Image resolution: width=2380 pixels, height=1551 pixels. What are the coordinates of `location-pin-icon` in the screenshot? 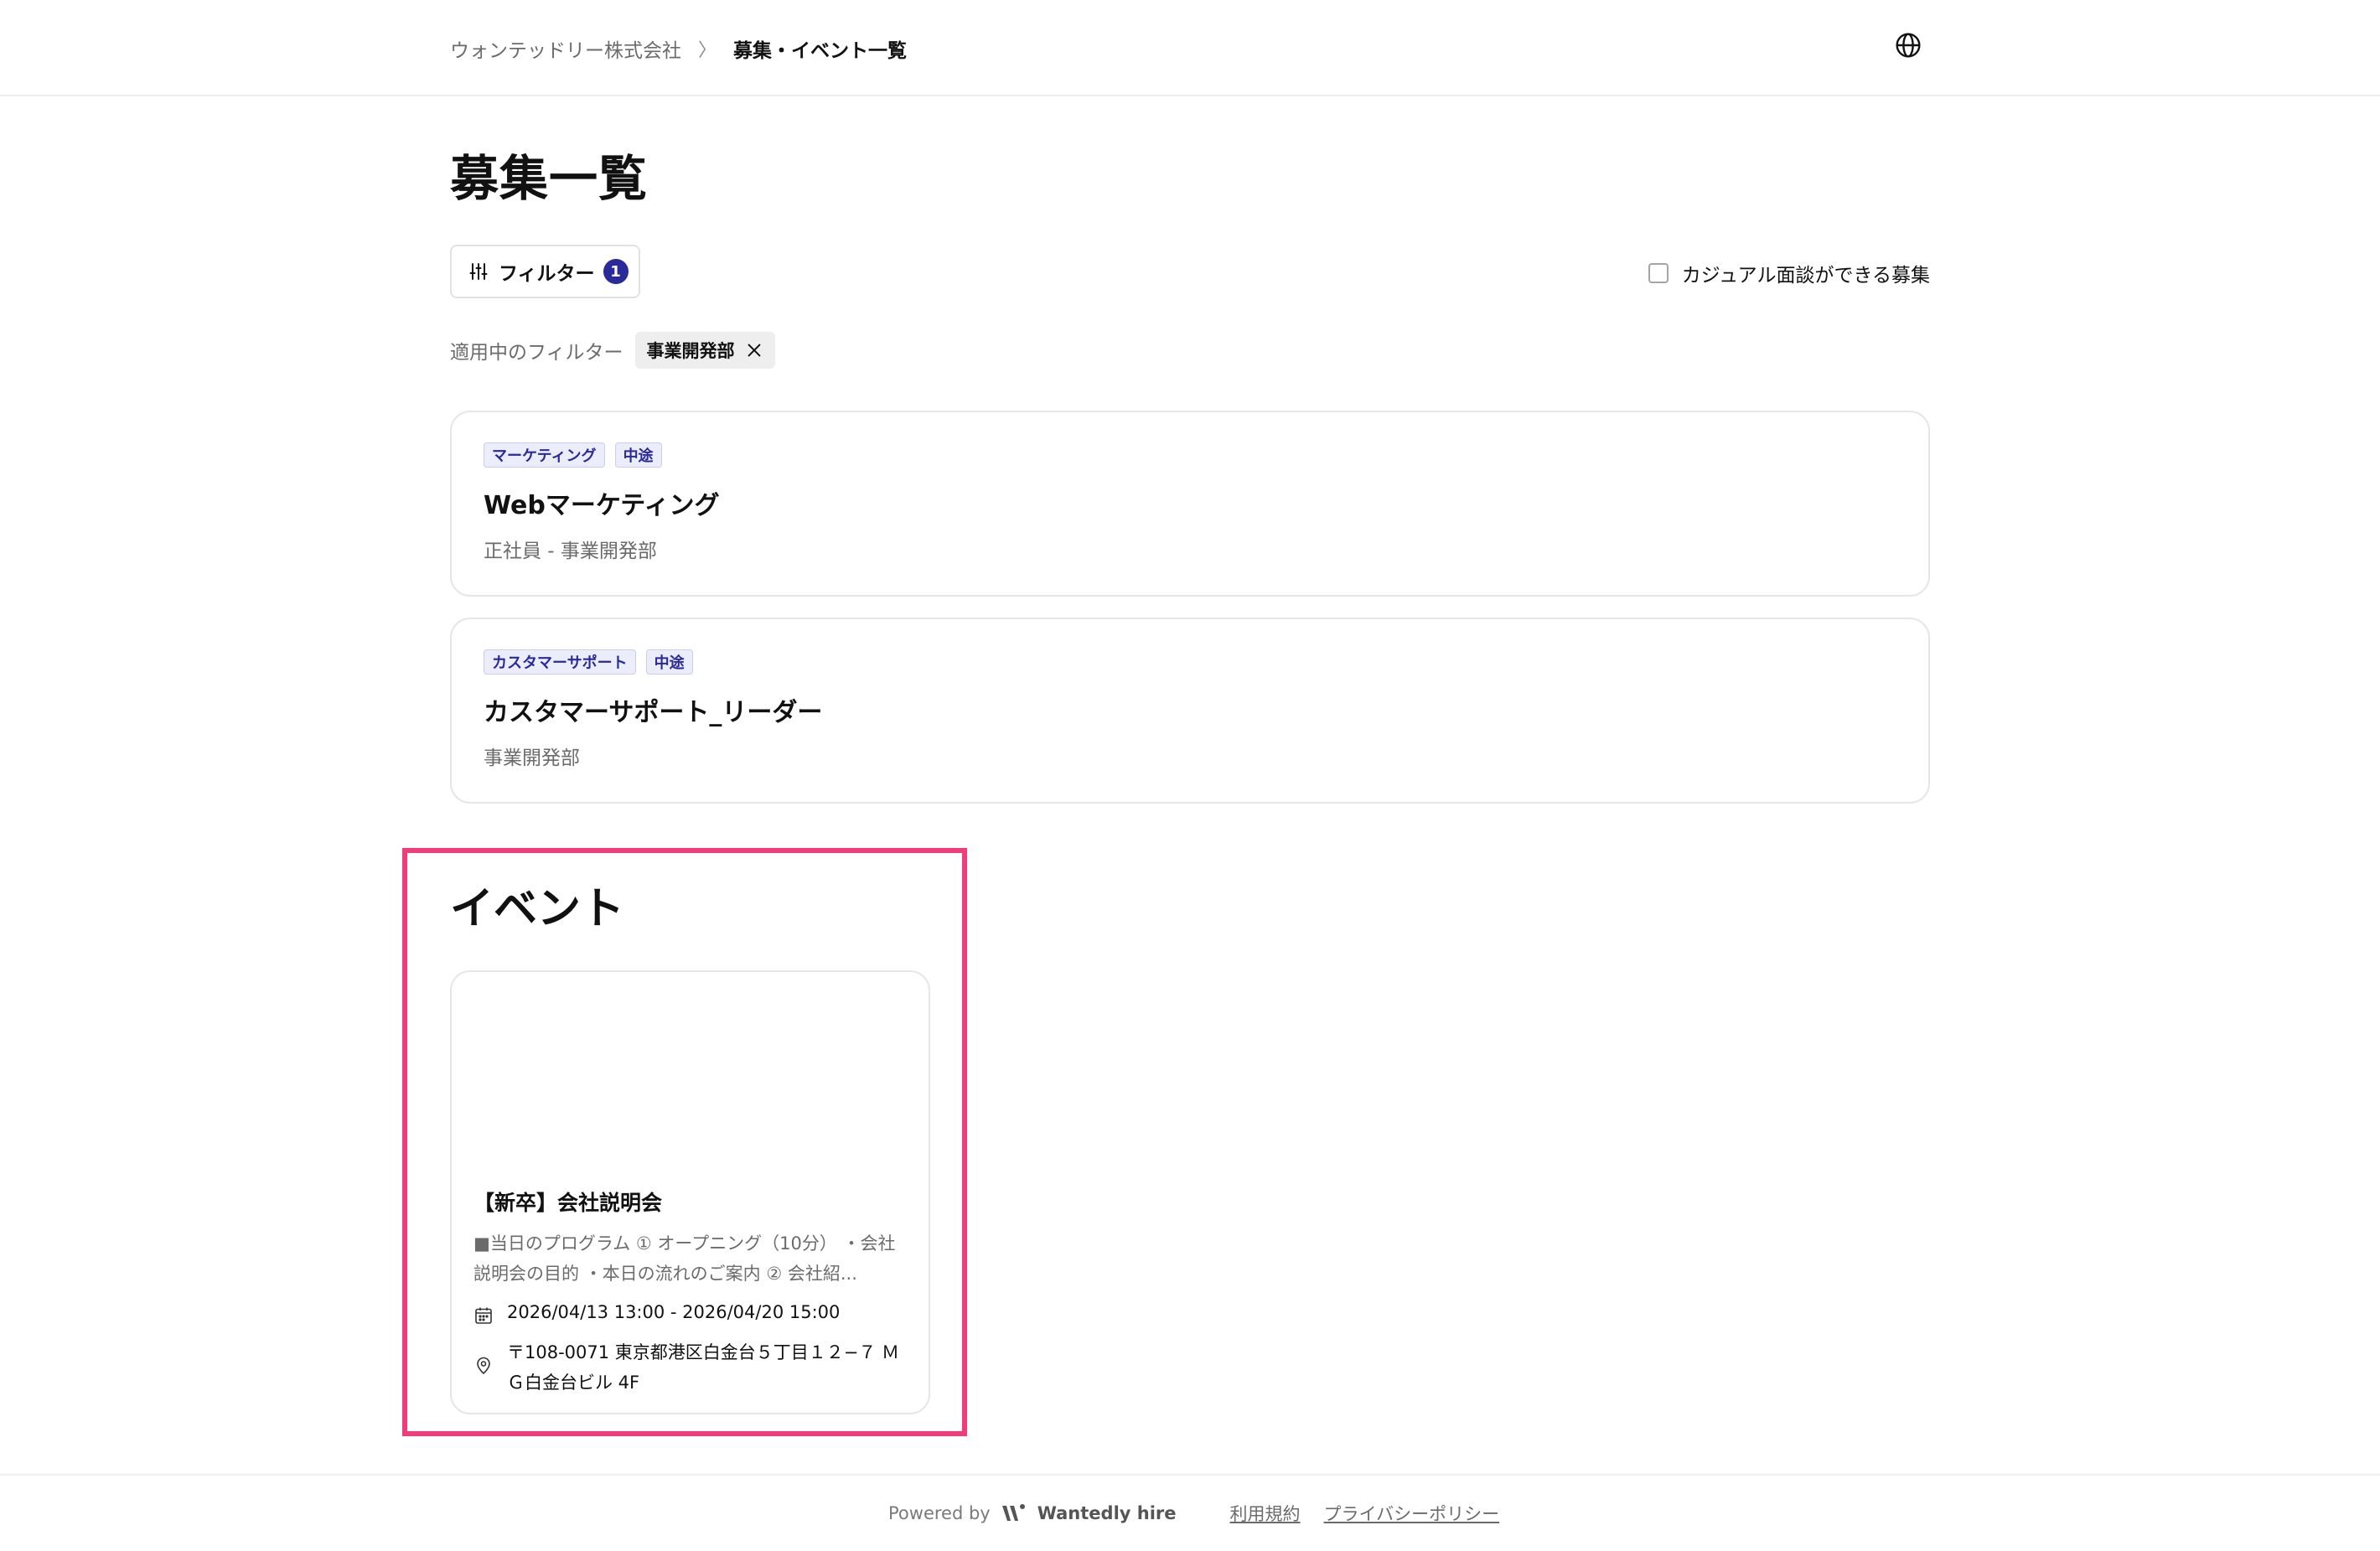 It's located at (483, 1366).